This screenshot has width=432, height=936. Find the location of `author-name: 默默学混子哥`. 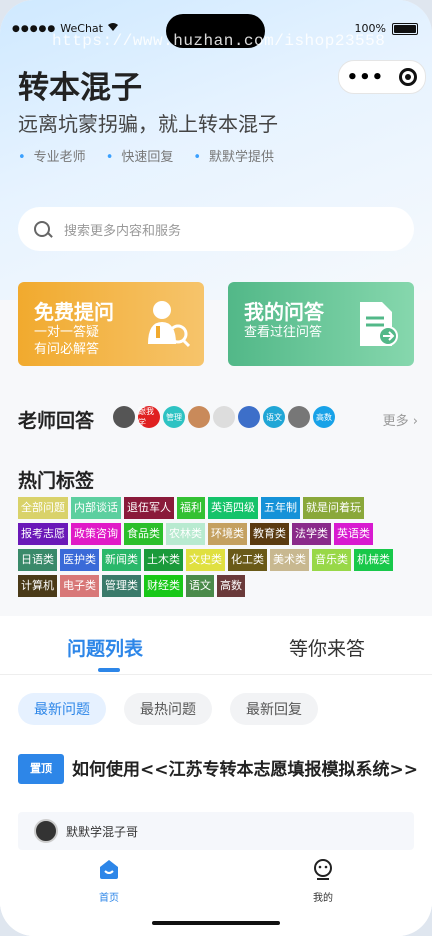

author-name: 默默学混子哥 is located at coordinates (102, 831).